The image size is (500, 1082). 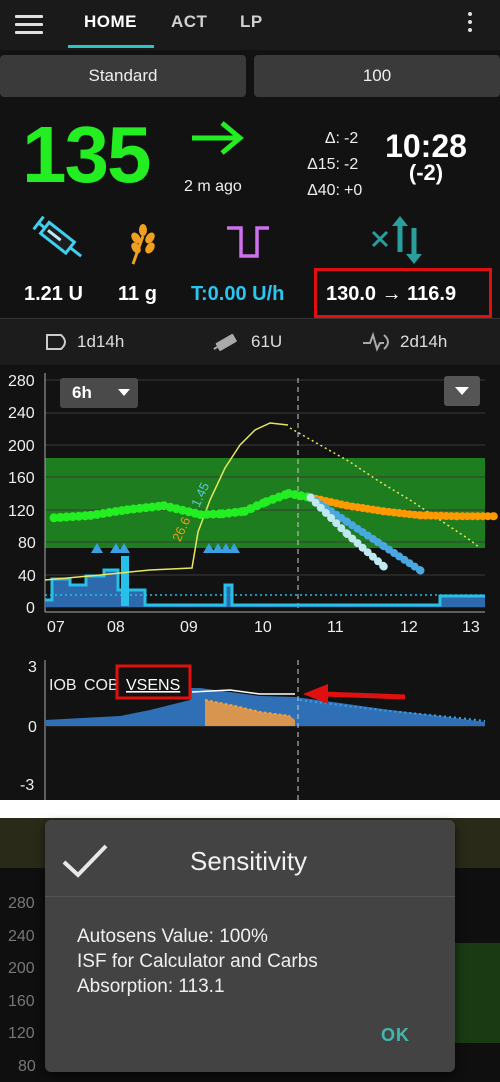 I want to click on delta15-label: Δ15:, so click(x=323, y=164).